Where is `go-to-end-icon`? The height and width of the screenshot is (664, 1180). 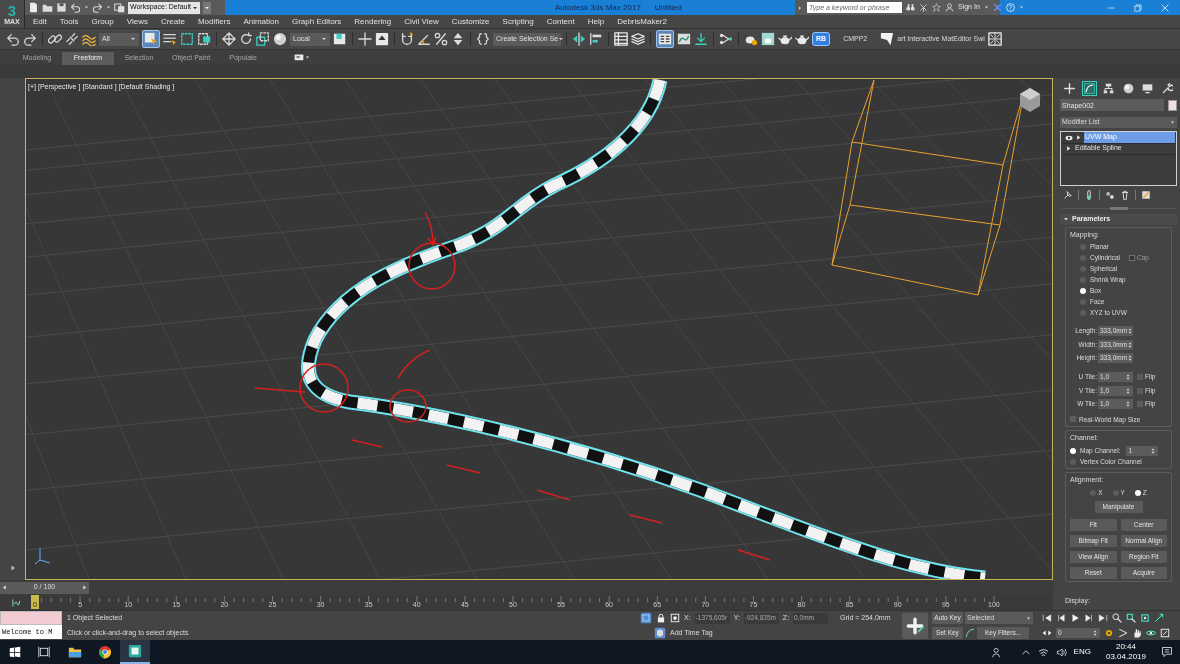
go-to-end-icon is located at coordinates (1103, 618).